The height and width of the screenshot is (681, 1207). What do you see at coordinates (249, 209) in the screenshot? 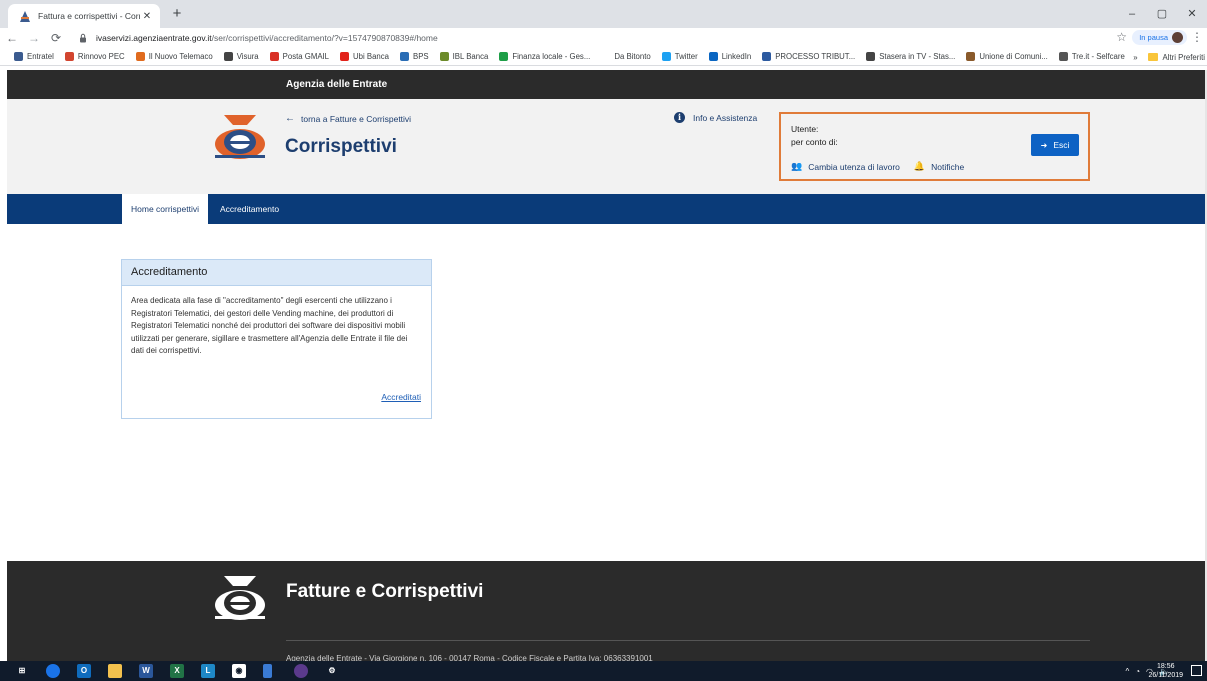
I see `tab-accreditamento: Accreditamento` at bounding box center [249, 209].